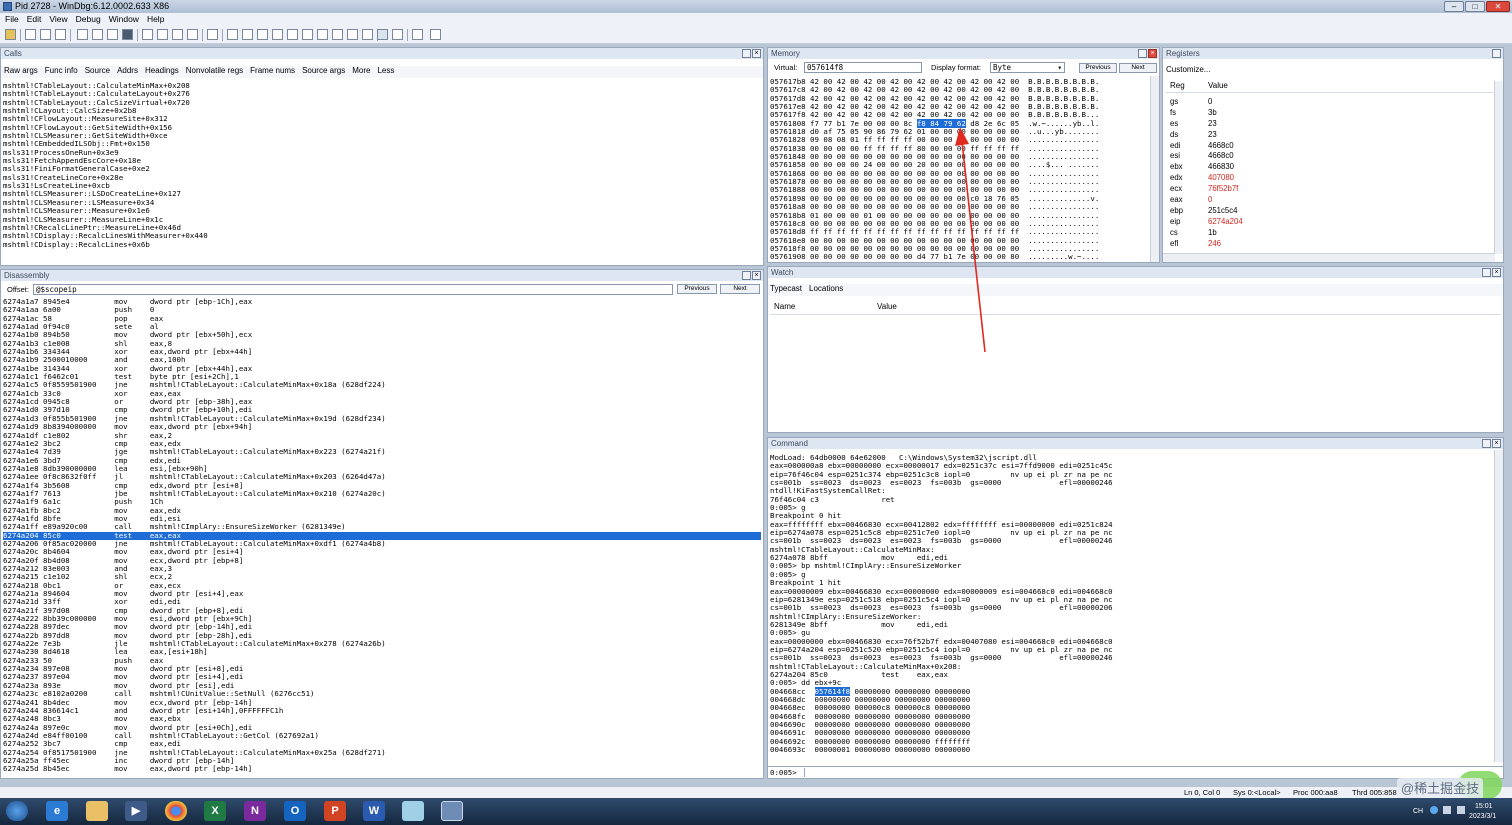 This screenshot has height=825, width=1512. Describe the element at coordinates (756, 811) in the screenshot. I see `taskbar: e ▶ X N O P W CH 15:01 2023/3/1` at that location.